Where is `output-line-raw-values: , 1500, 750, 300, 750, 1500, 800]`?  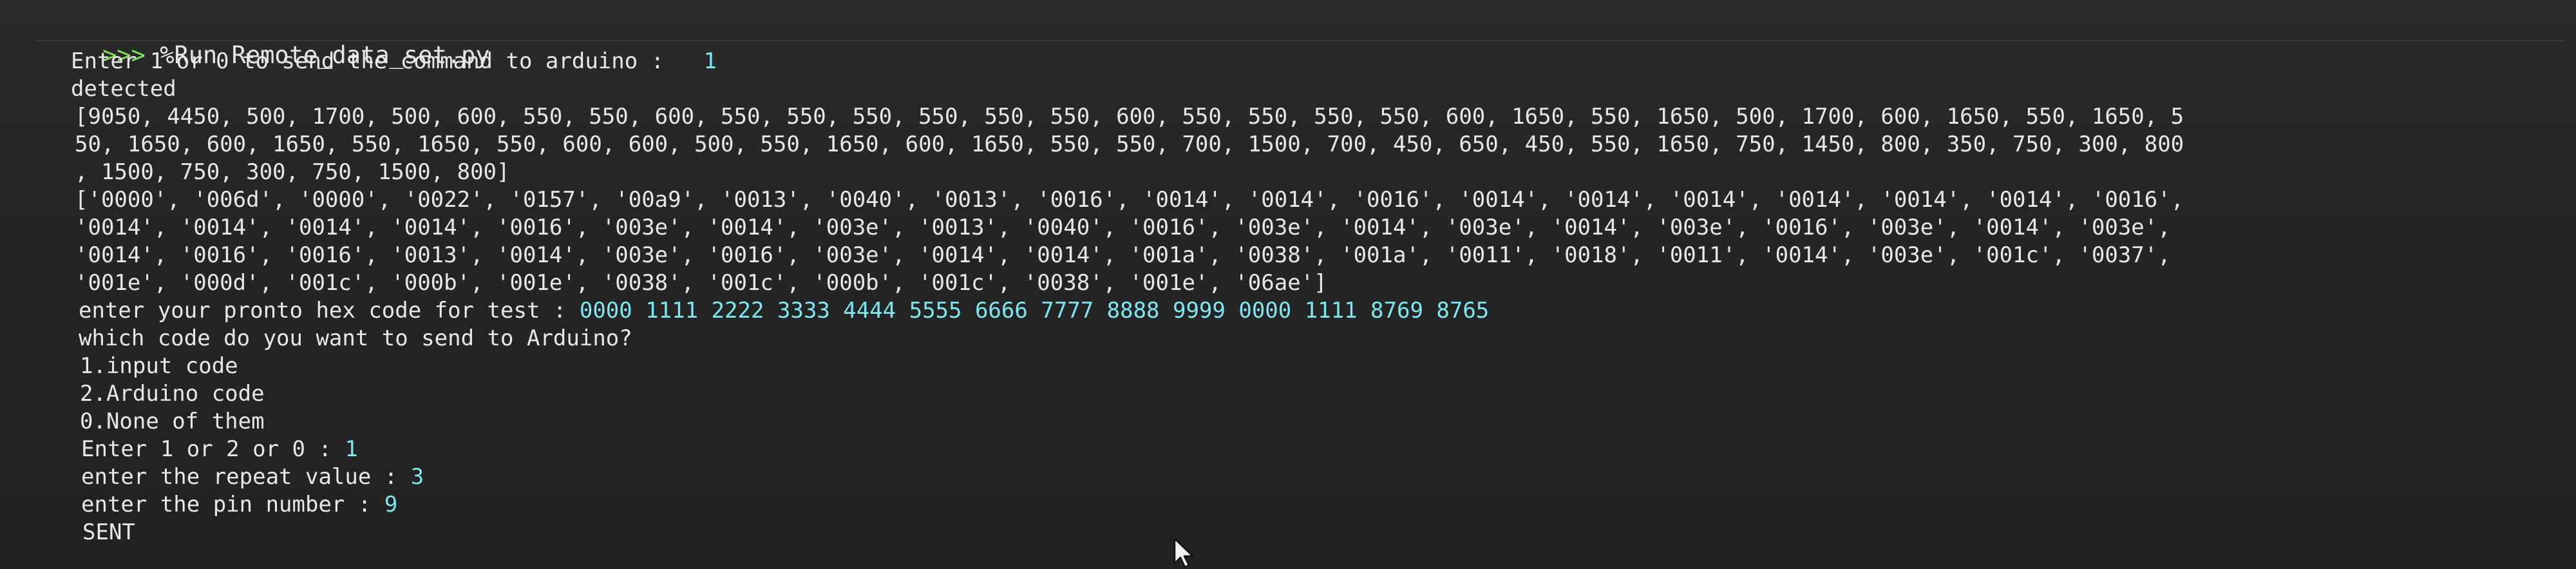
output-line-raw-values: , 1500, 750, 300, 750, 1500, 800] is located at coordinates (1318, 172).